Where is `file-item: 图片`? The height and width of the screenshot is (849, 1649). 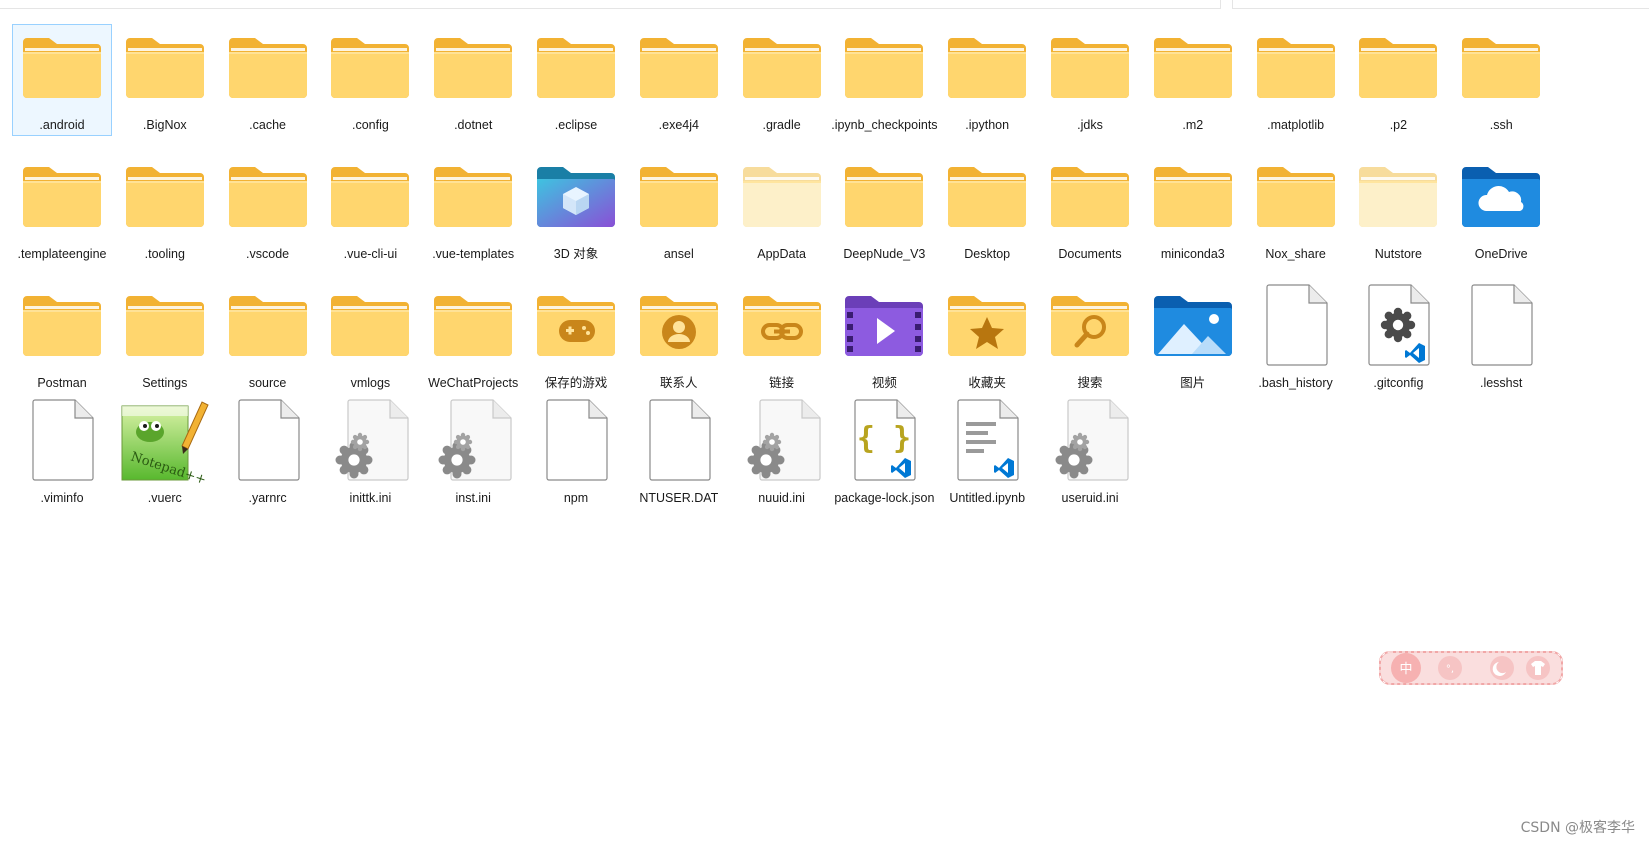
file-item: 图片 is located at coordinates (1193, 338).